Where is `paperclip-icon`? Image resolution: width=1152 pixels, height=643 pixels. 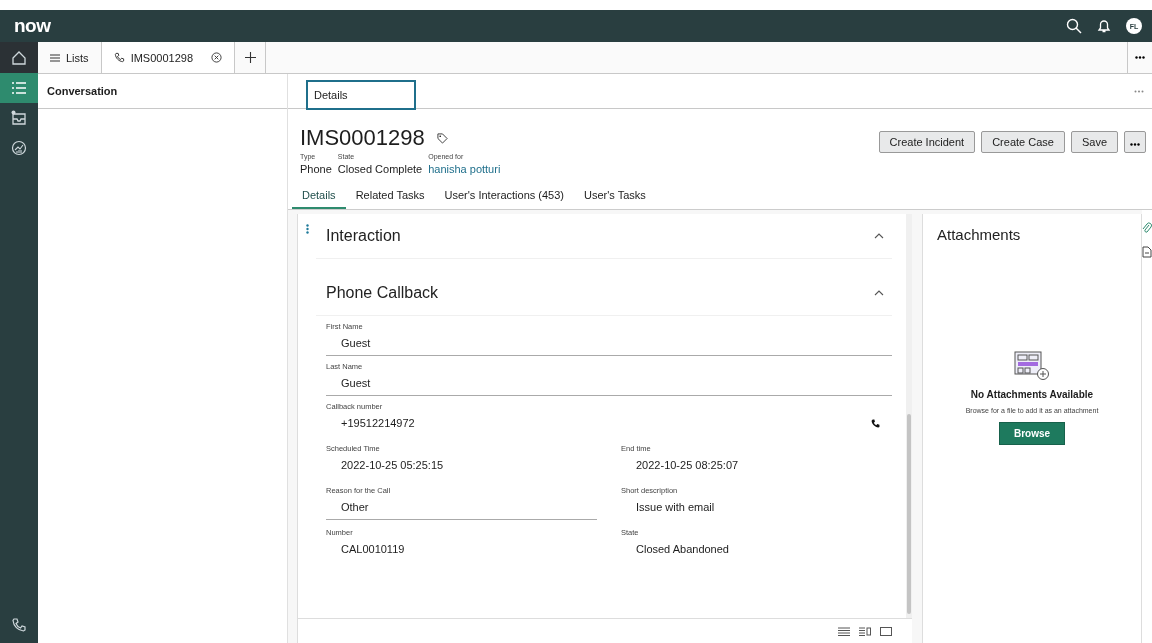
paperclip-icon is located at coordinates (1147, 228).